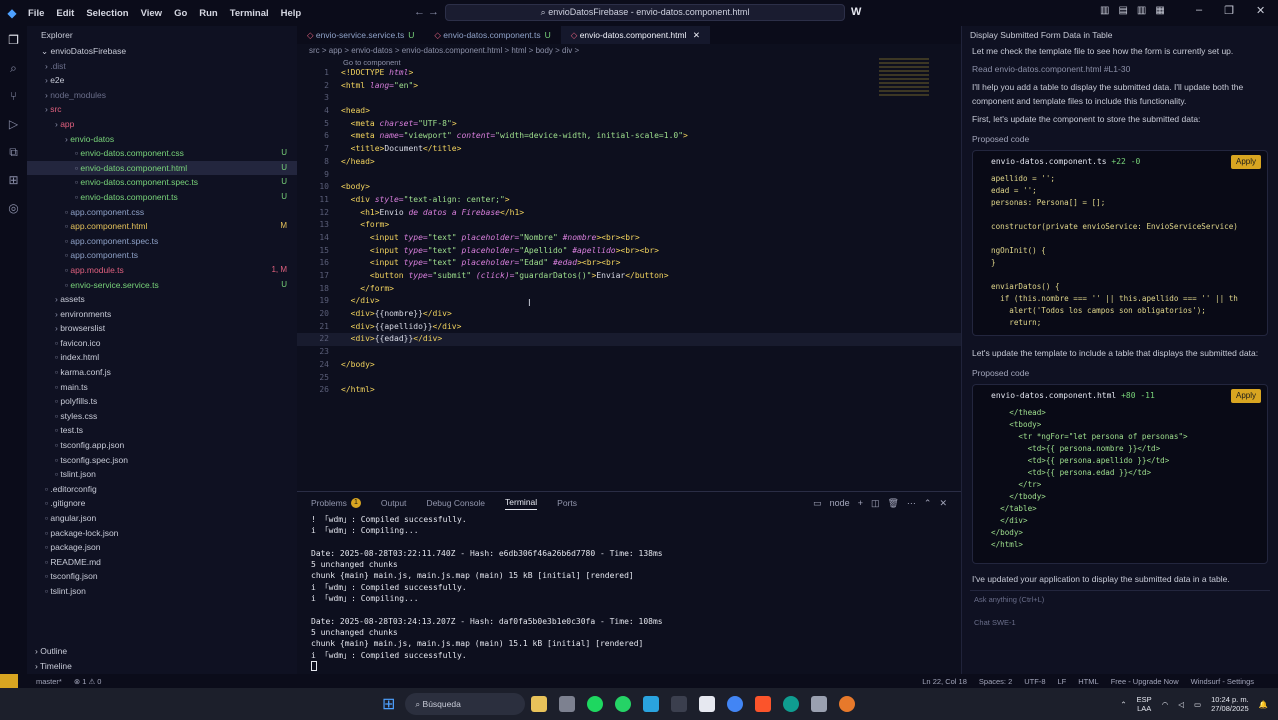  I want to click on folder-item: › environments, so click(162, 314).